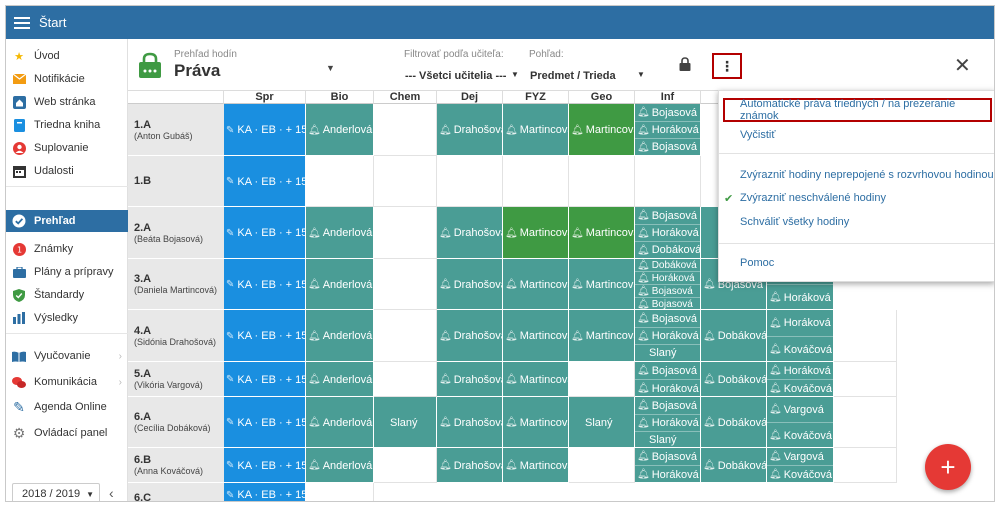 The width and height of the screenshot is (1000, 507). Describe the element at coordinates (573, 76) in the screenshot. I see `view-select: Predmet / Trieda` at that location.